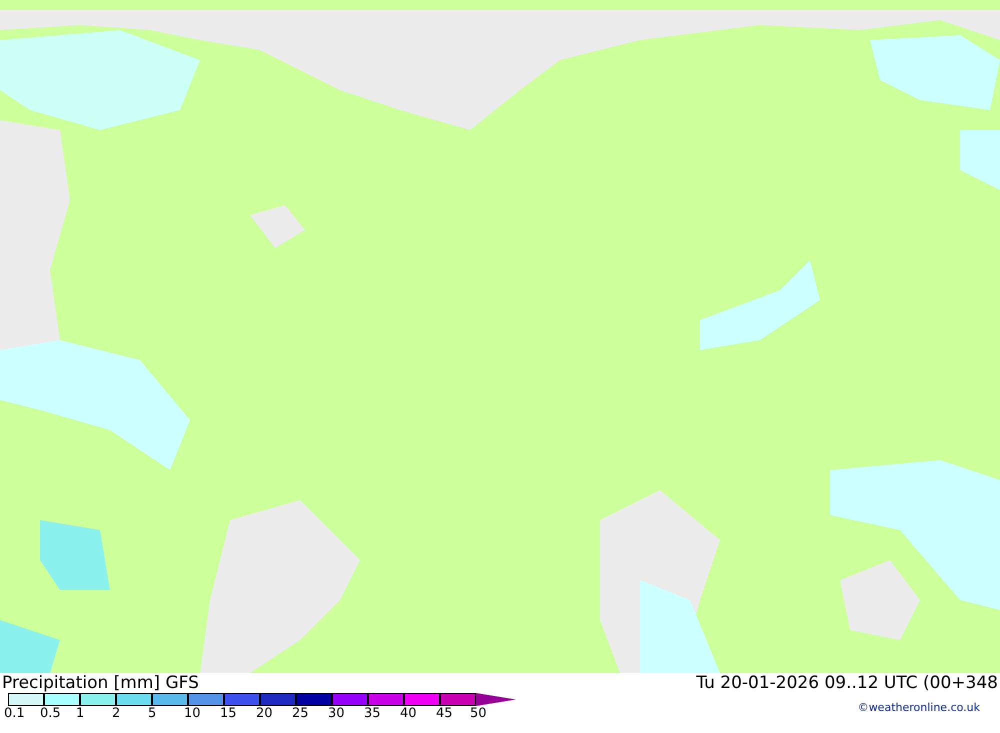  Describe the element at coordinates (337, 713) in the screenshot. I see `legend-label: 30` at that location.